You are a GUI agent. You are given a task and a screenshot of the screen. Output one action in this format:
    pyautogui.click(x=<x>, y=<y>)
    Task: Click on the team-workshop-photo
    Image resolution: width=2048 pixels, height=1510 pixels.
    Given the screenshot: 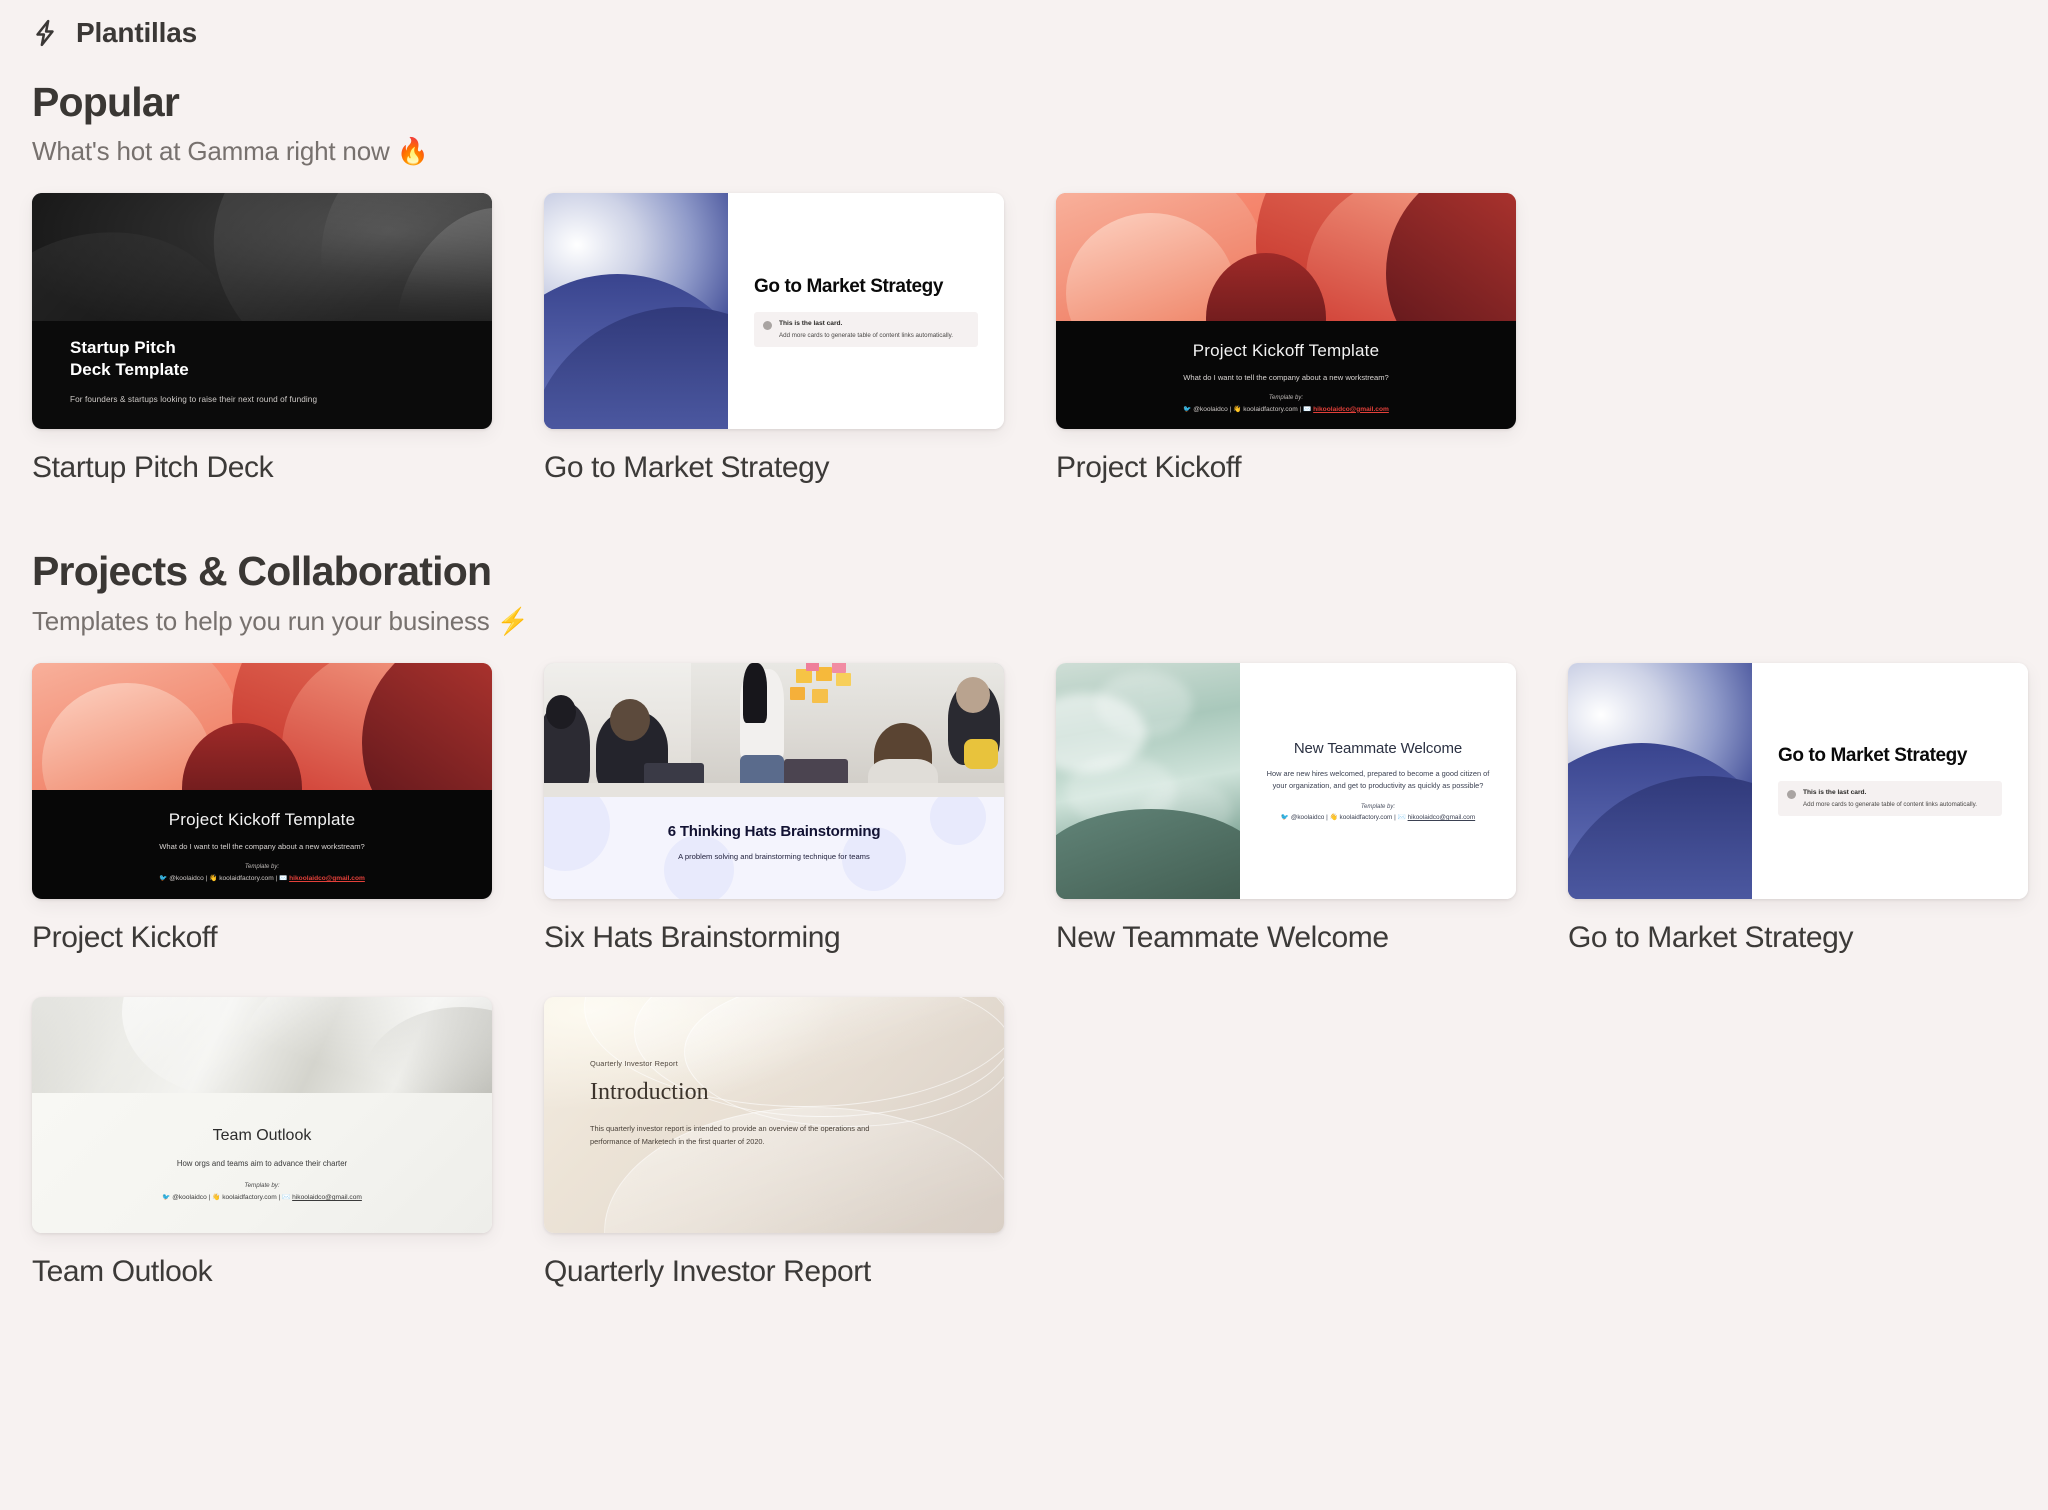 What is the action you would take?
    pyautogui.click(x=774, y=730)
    